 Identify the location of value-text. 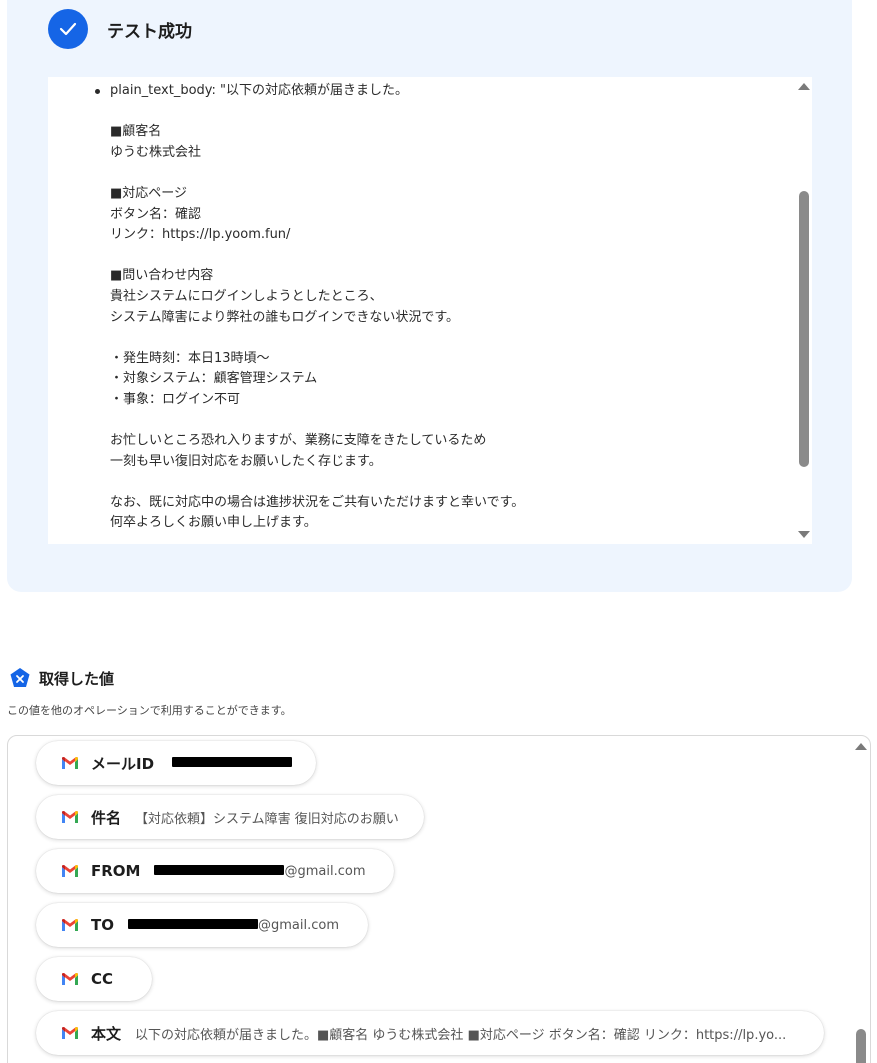
(230, 763).